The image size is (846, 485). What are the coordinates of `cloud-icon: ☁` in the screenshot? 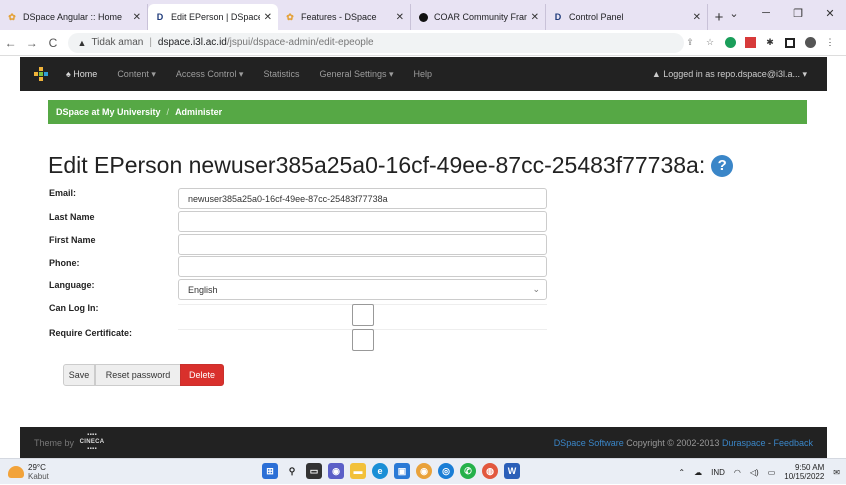 It's located at (698, 472).